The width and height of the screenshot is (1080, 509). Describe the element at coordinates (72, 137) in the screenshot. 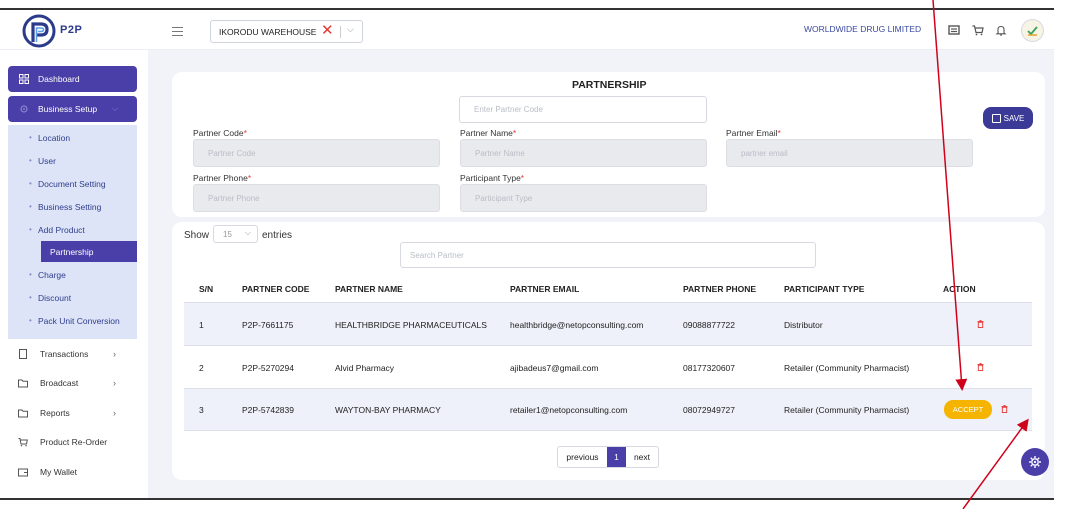

I see `sidebar-item-location: Location` at that location.